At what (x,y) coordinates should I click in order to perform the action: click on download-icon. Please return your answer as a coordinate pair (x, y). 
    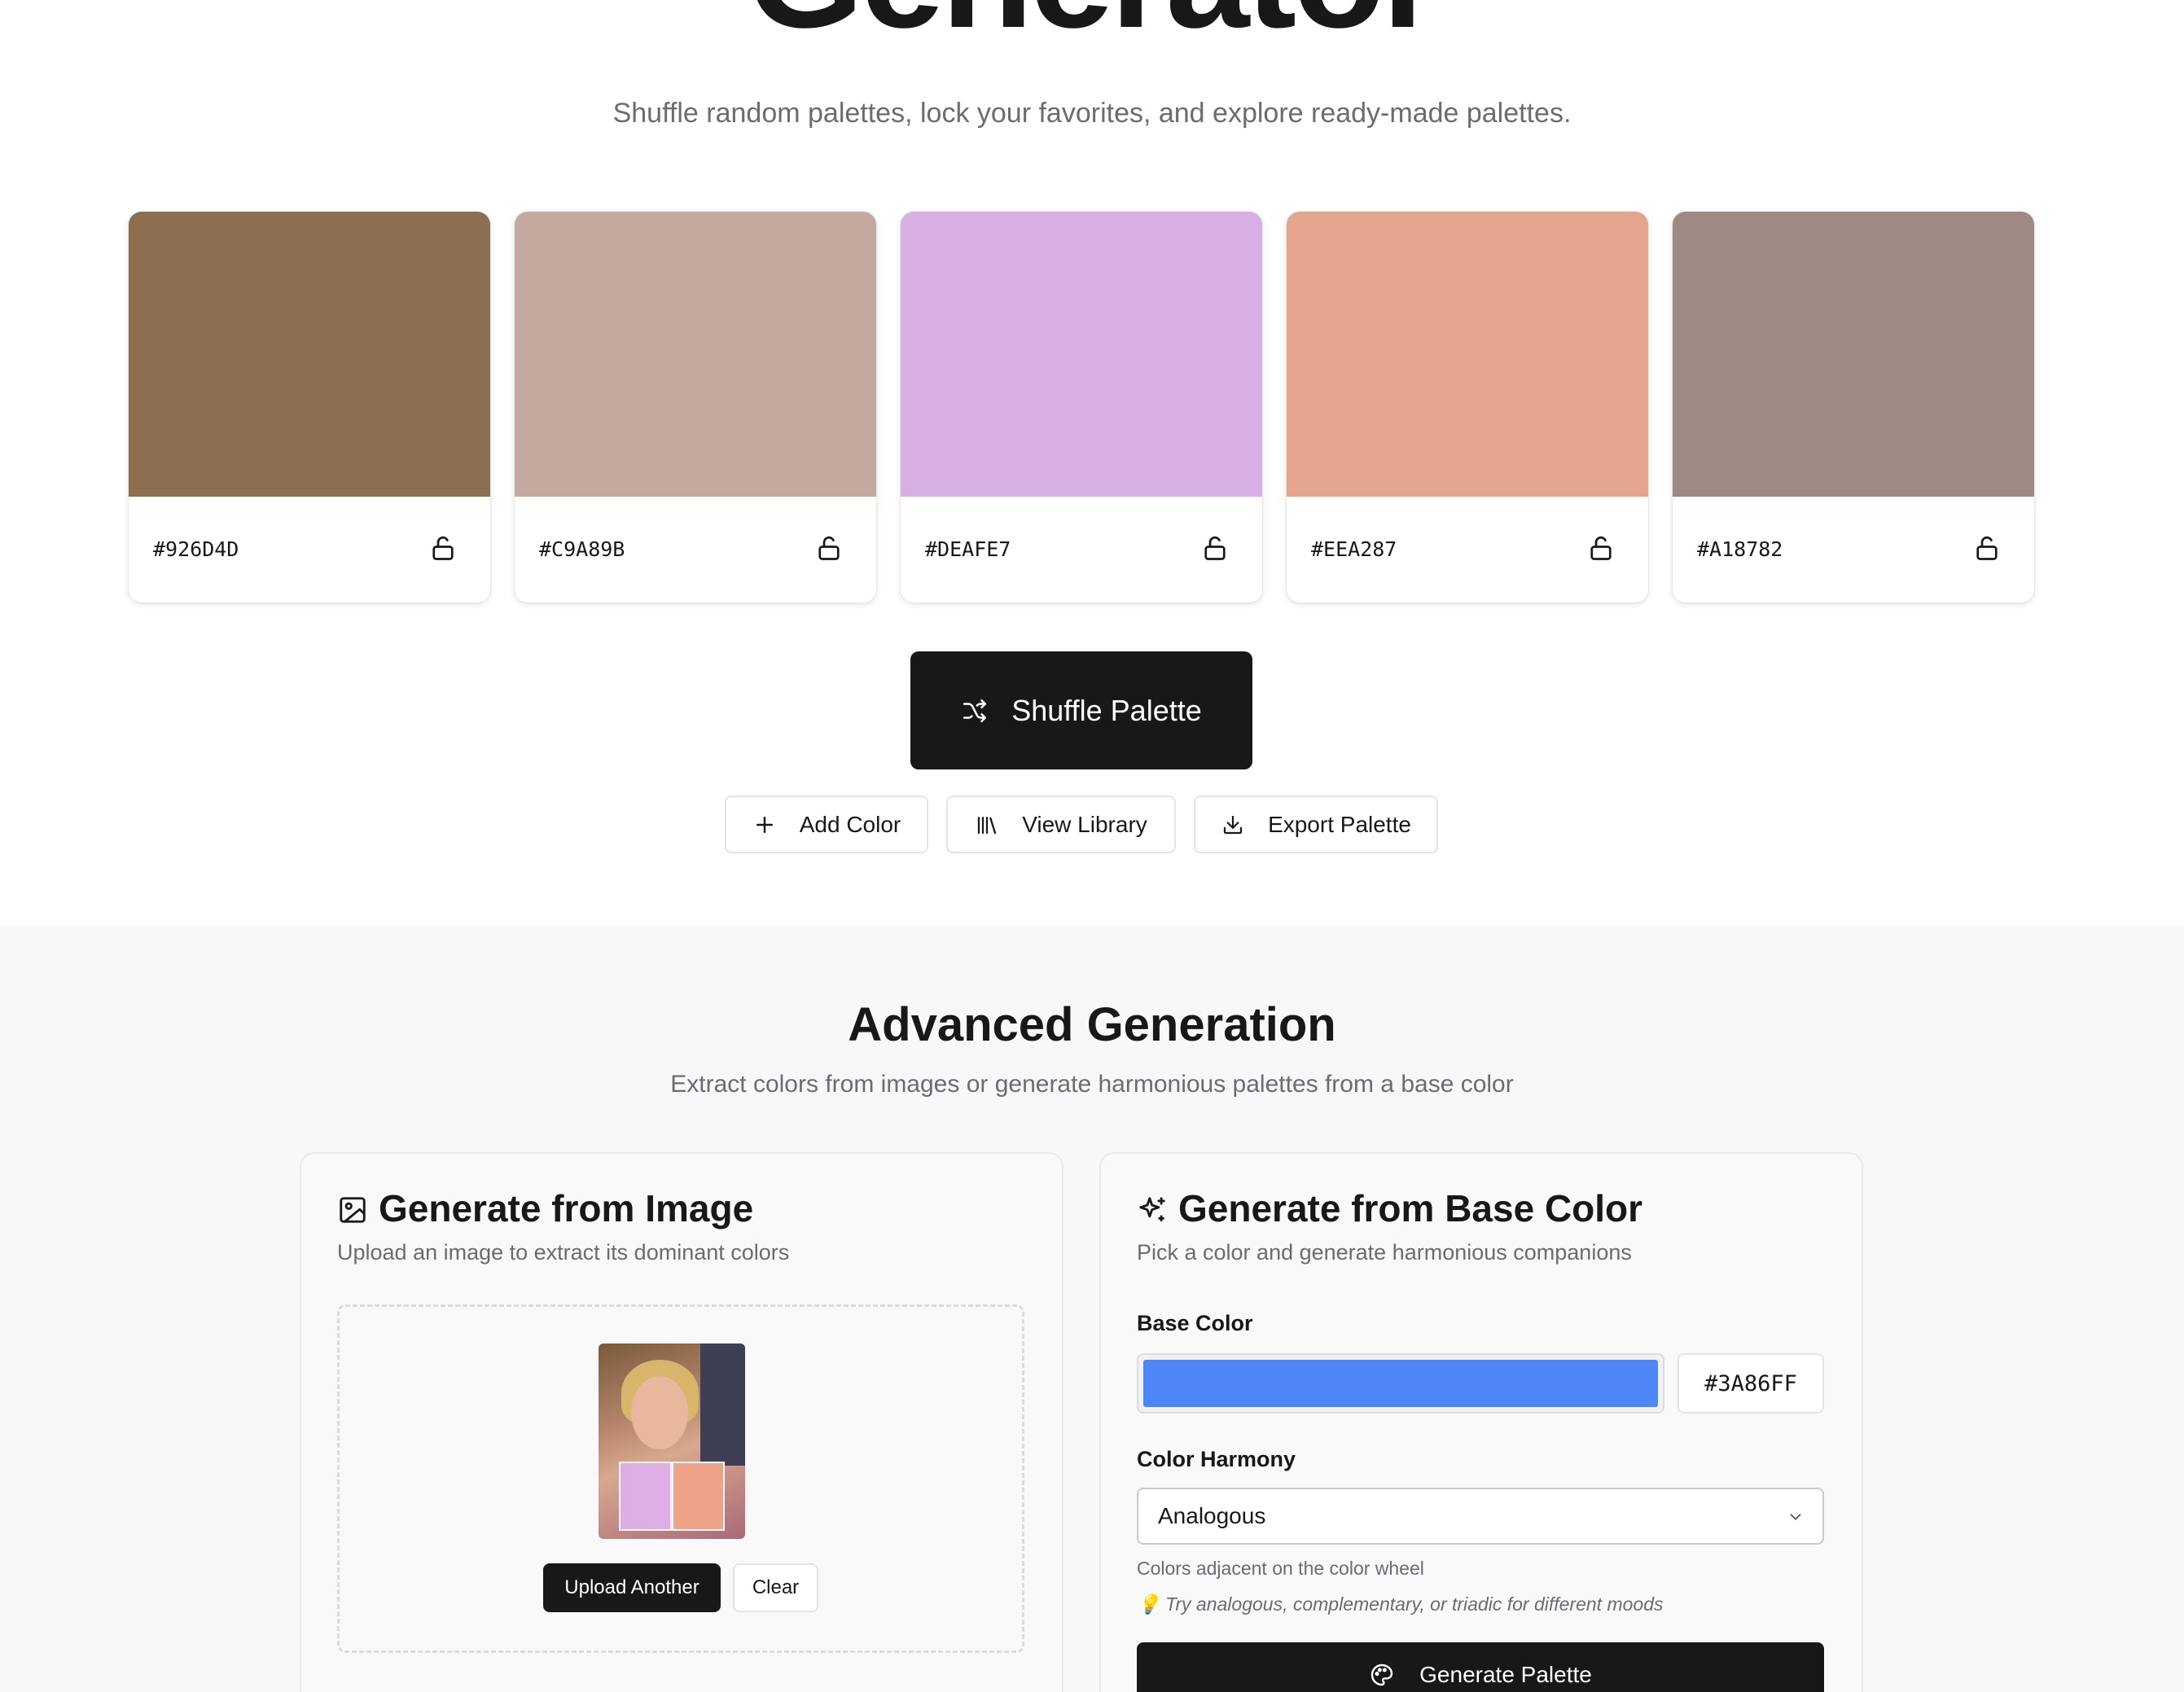
    Looking at the image, I should click on (1233, 824).